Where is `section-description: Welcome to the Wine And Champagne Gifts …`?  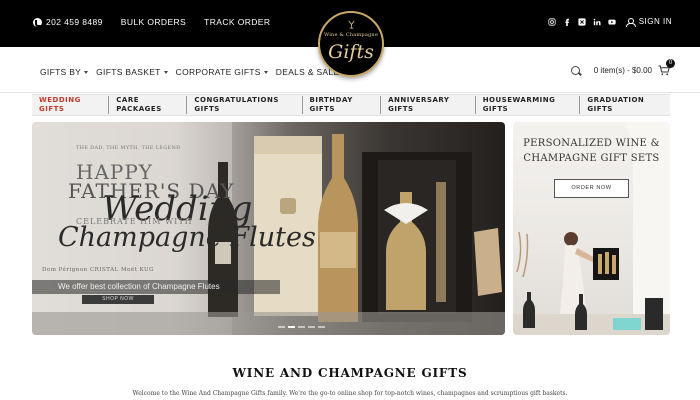 section-description: Welcome to the Wine And Champagne Gifts … is located at coordinates (350, 393).